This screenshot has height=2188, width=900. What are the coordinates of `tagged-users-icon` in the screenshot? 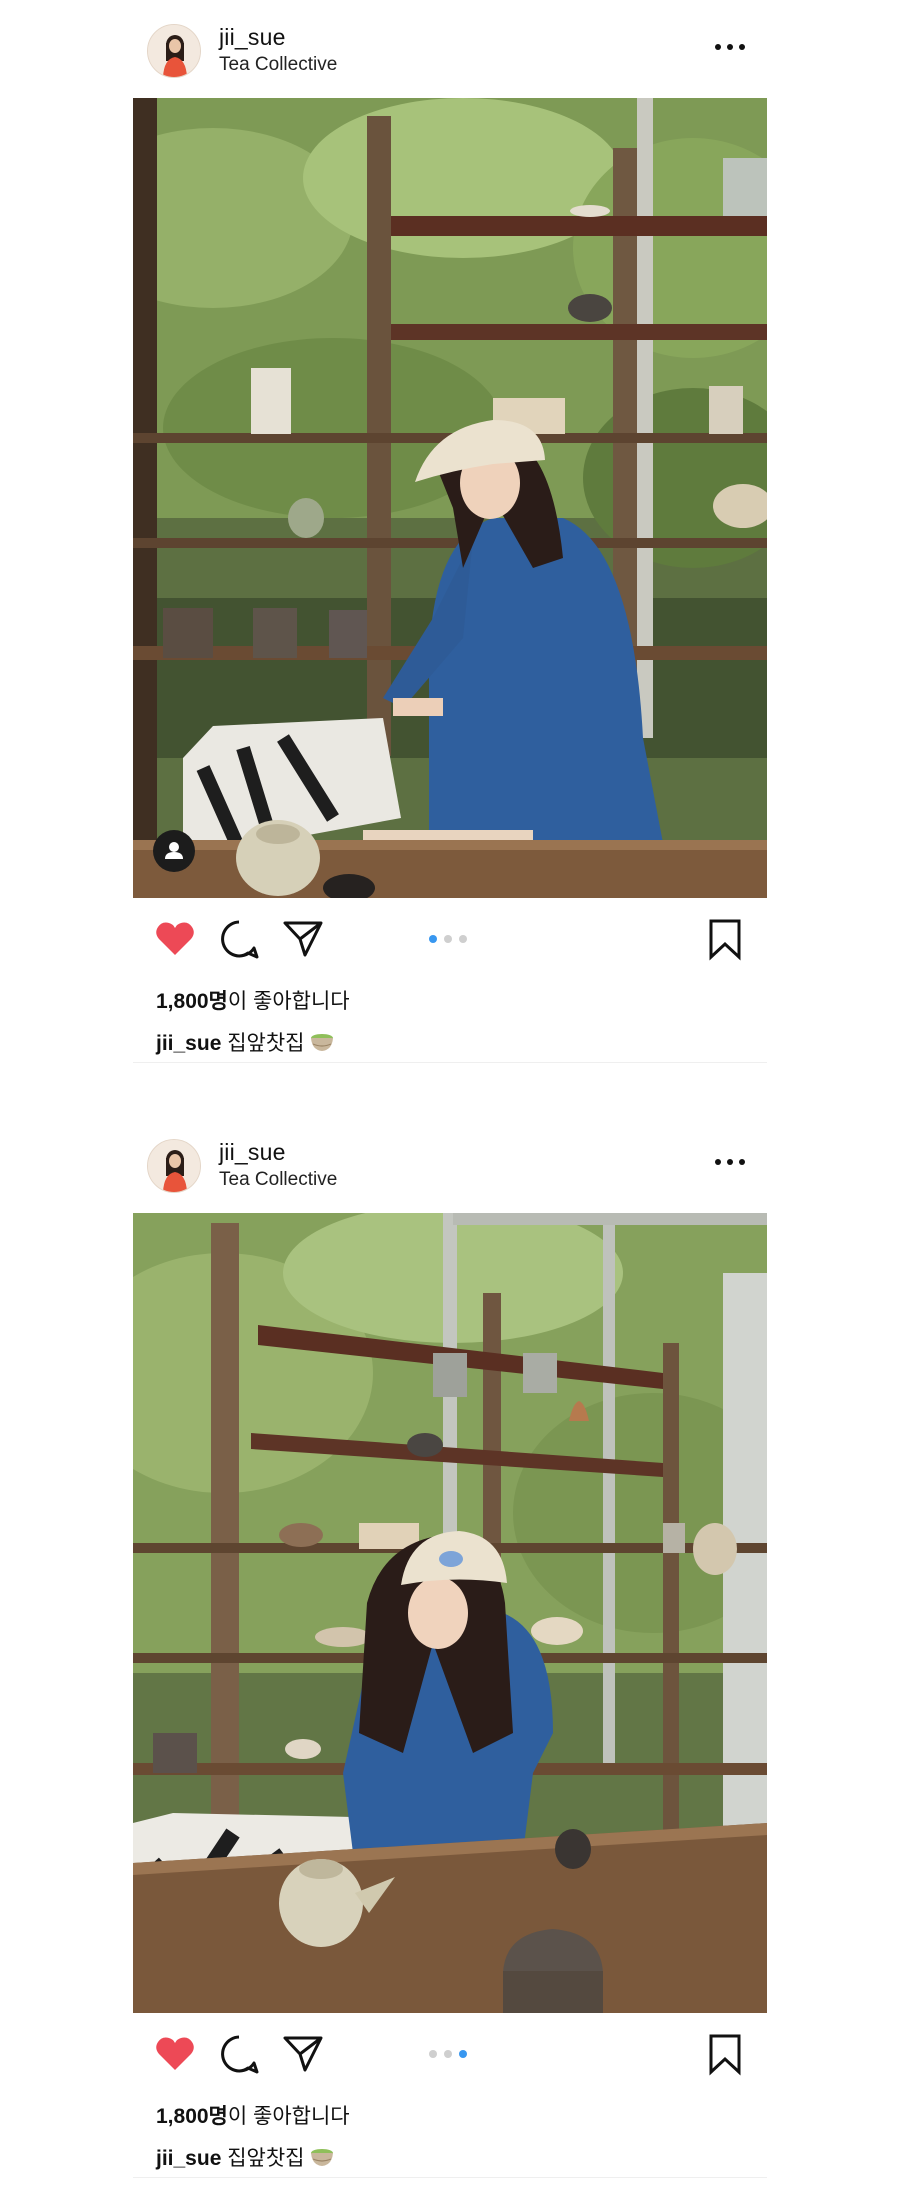 It's located at (174, 851).